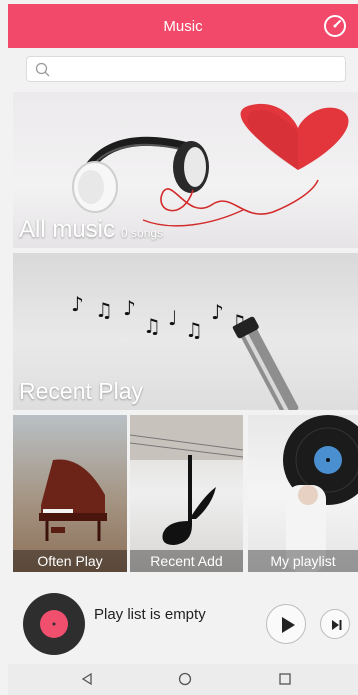 The width and height of the screenshot is (358, 695). Describe the element at coordinates (142, 233) in the screenshot. I see `song-count: 0 songs` at that location.